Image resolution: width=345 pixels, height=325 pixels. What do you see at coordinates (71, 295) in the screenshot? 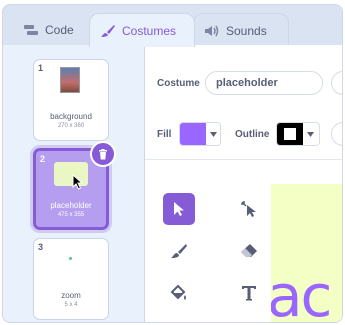
I see `costume-name: zoom` at bounding box center [71, 295].